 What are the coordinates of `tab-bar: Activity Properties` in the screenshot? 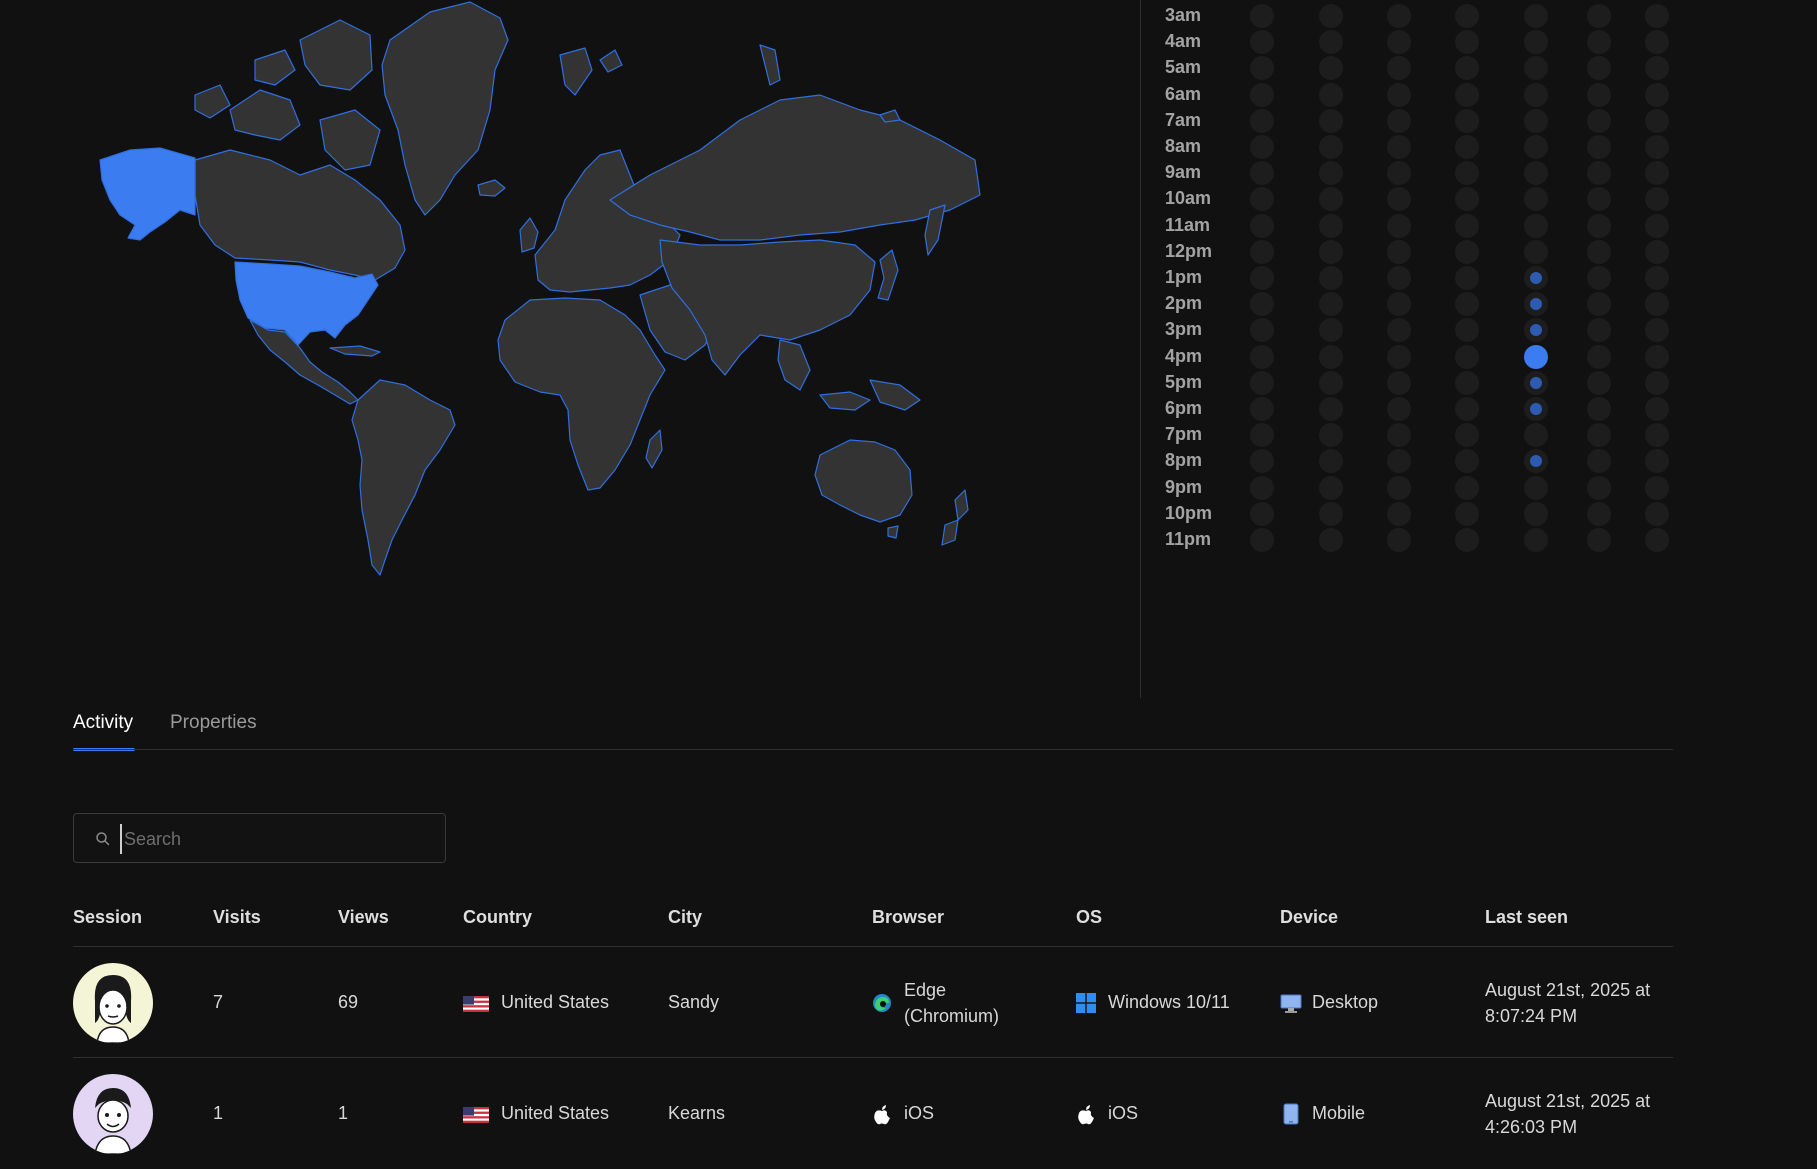 It's located at (873, 725).